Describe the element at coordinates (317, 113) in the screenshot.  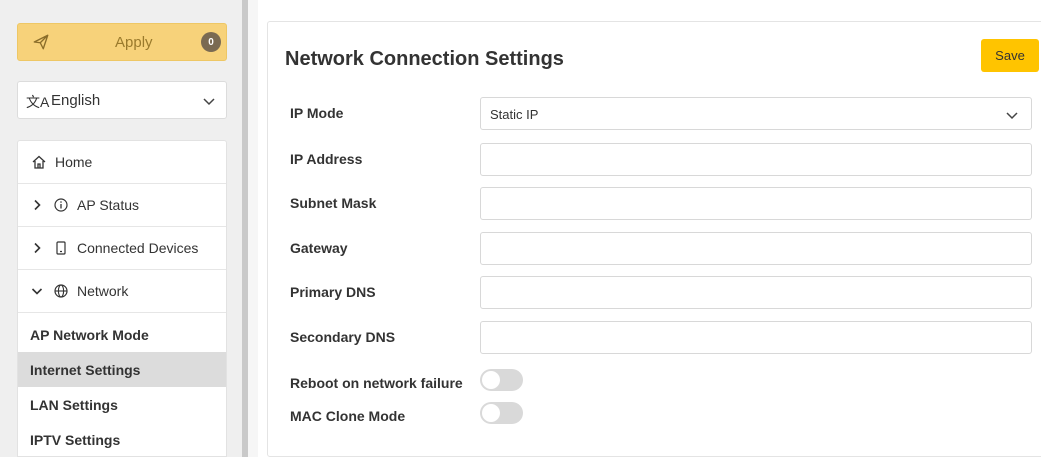
I see `ip-mode-label: IP Mode` at that location.